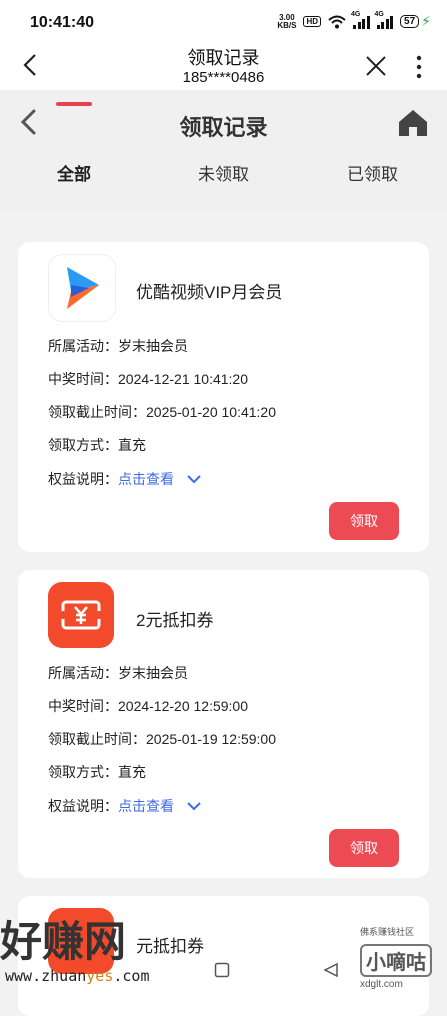 Image resolution: width=447 pixels, height=1016 pixels. I want to click on prize-name: 2元抵扣券, so click(175, 620).